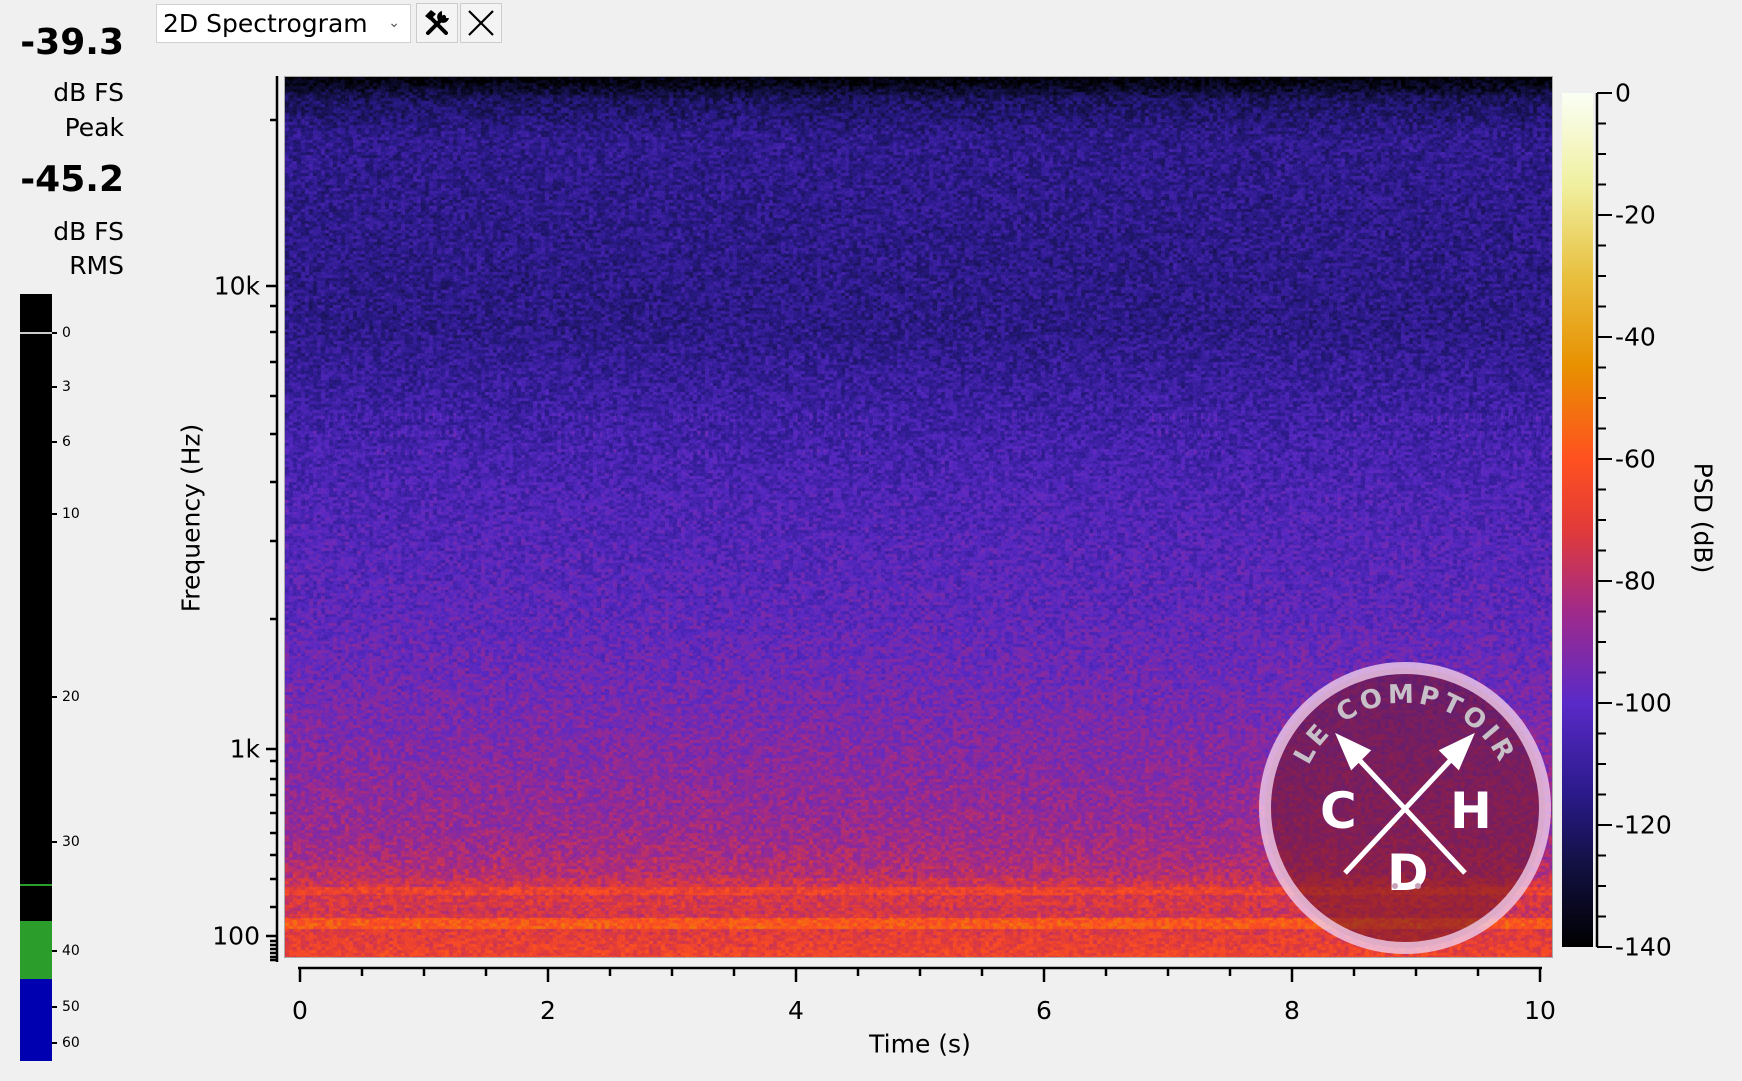 This screenshot has height=1081, width=1742. What do you see at coordinates (1635, 581) in the screenshot?
I see `colorbar-tick-label: -80` at bounding box center [1635, 581].